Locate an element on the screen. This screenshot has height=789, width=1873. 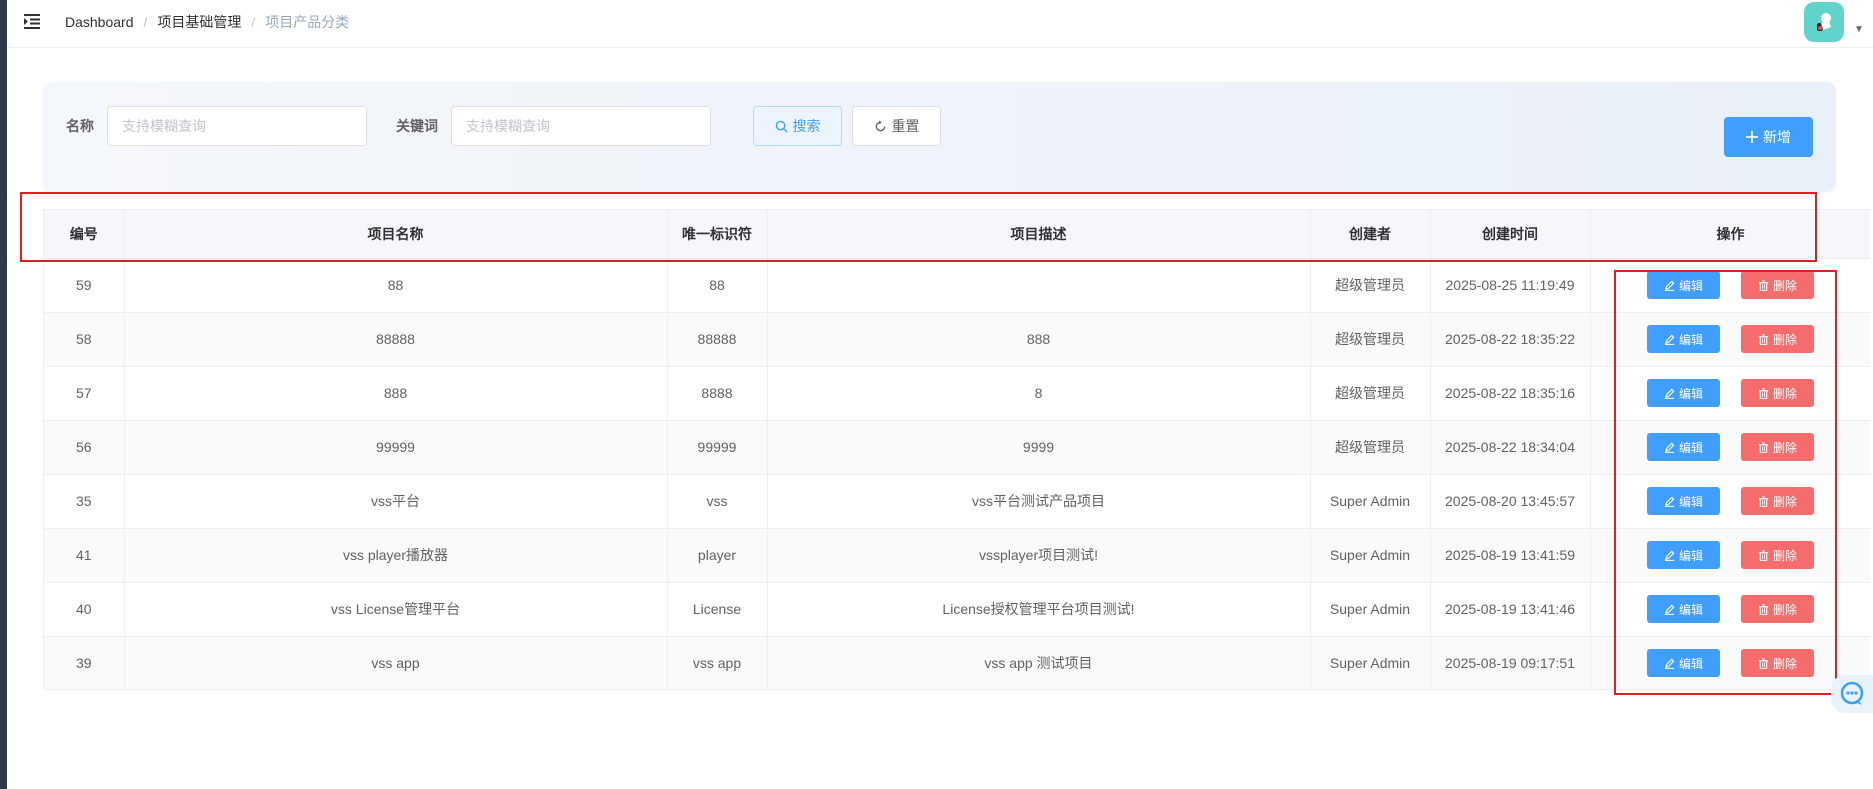
chat-bubble-button is located at coordinates (1852, 694).